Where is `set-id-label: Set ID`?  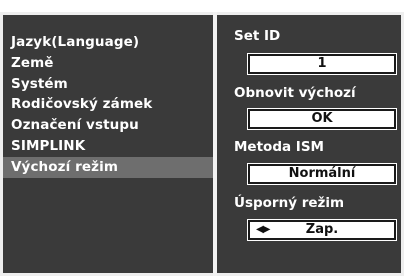
set-id-label: Set ID is located at coordinates (257, 36).